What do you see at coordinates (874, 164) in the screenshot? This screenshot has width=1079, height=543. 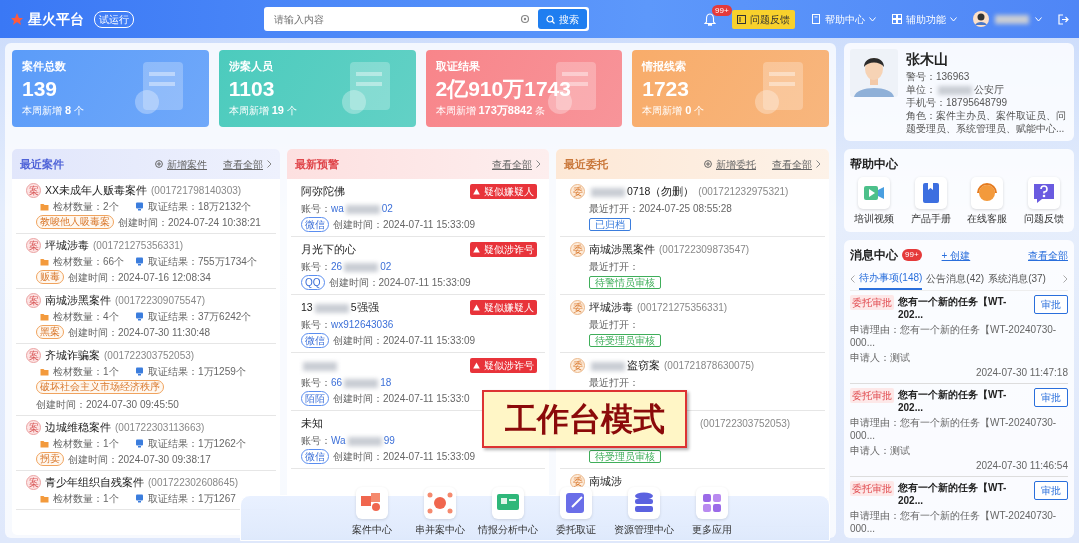 I see `section-title: 帮助中心` at bounding box center [874, 164].